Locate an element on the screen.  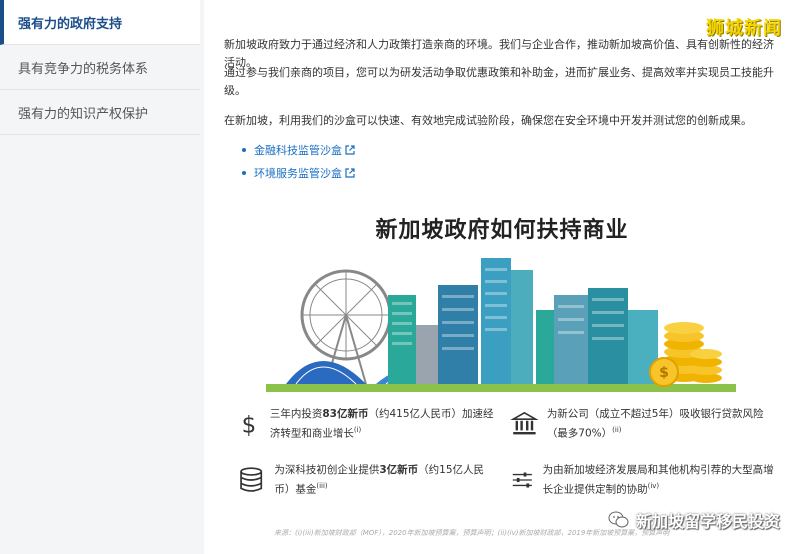
feature-text: 为新公司（成立不超过5年）吸收银行贷款风险（最多70%）(ii) is located at coordinates (655, 424).